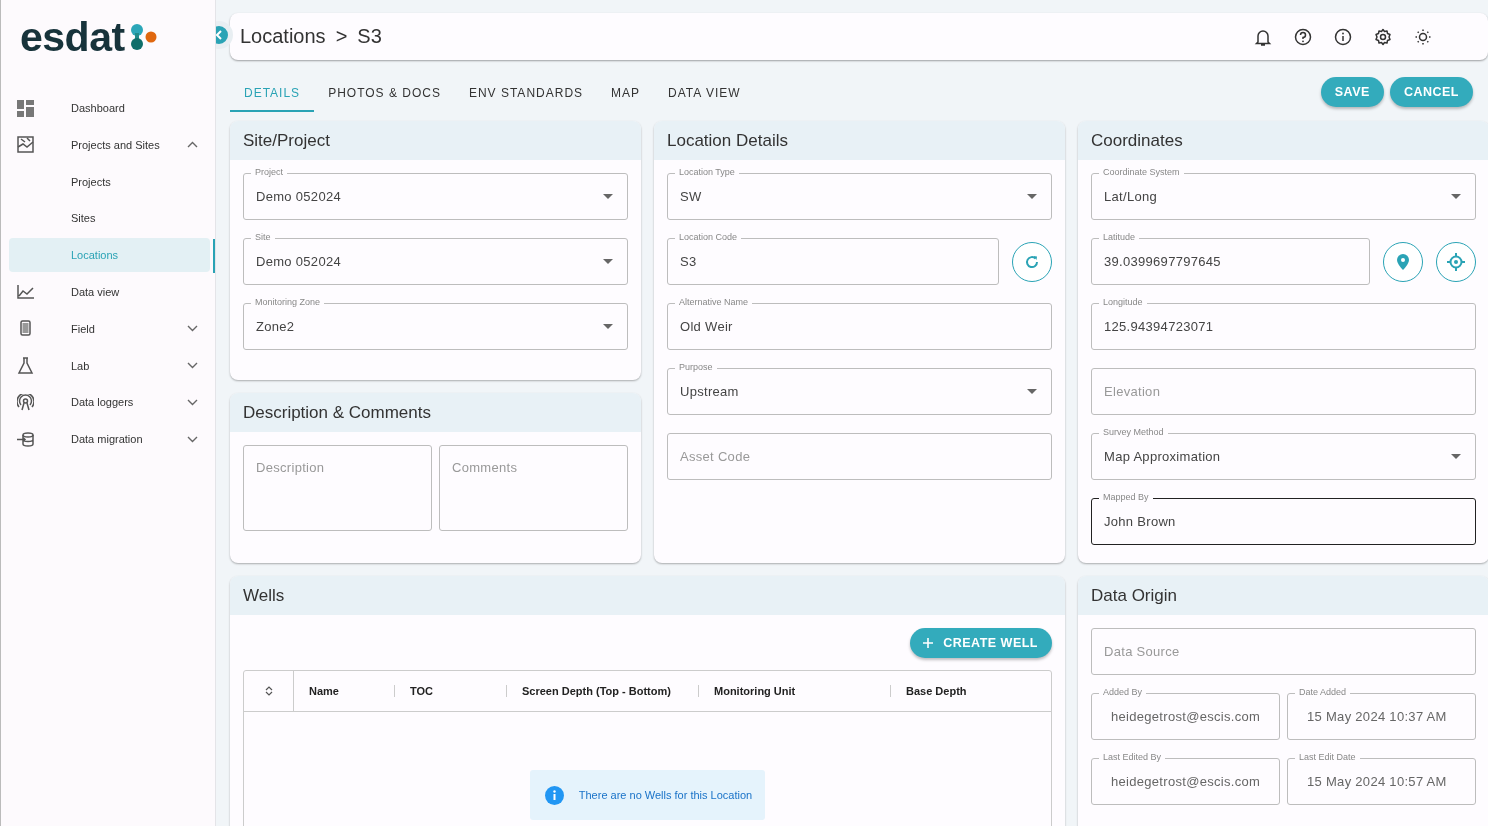 The image size is (1488, 826). Describe the element at coordinates (970, 691) in the screenshot. I see `column-header: Base Depth` at that location.